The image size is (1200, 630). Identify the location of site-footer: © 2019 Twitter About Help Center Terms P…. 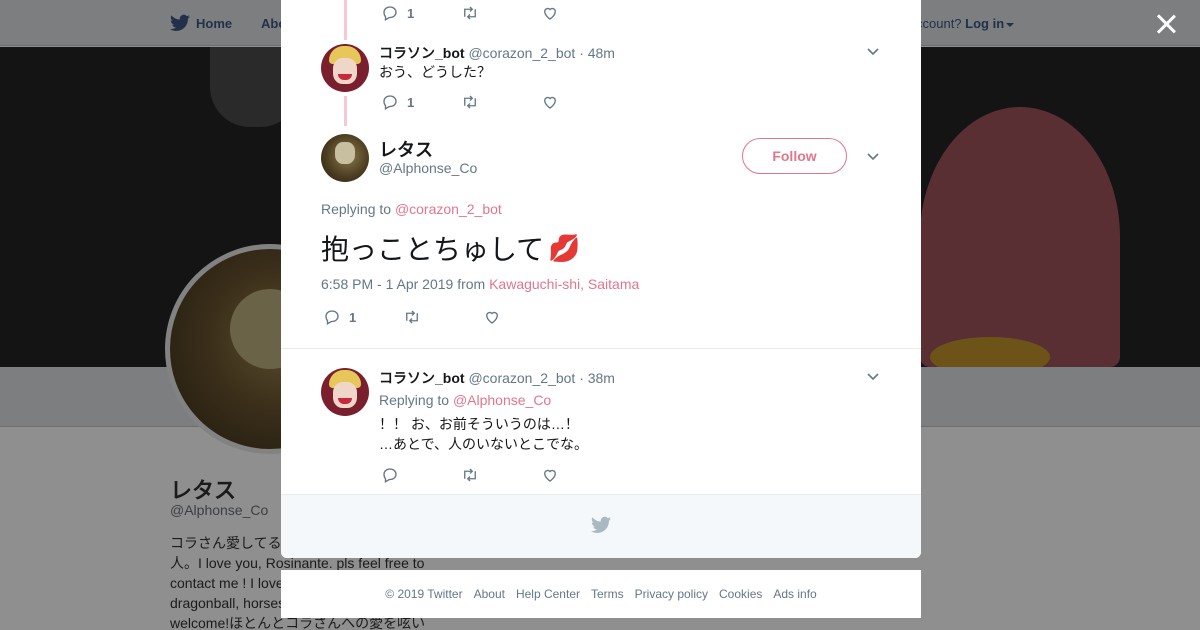
(601, 594).